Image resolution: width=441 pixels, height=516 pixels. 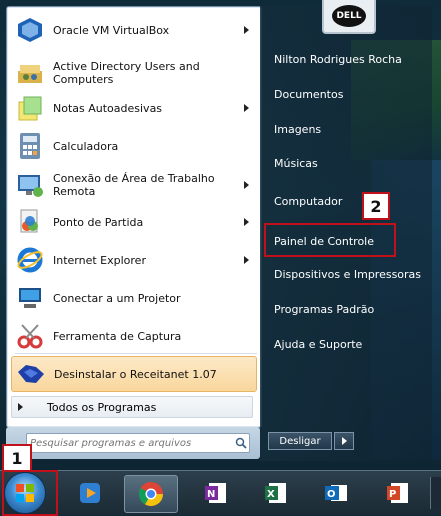 I want to click on calculator-icon, so click(x=30, y=146).